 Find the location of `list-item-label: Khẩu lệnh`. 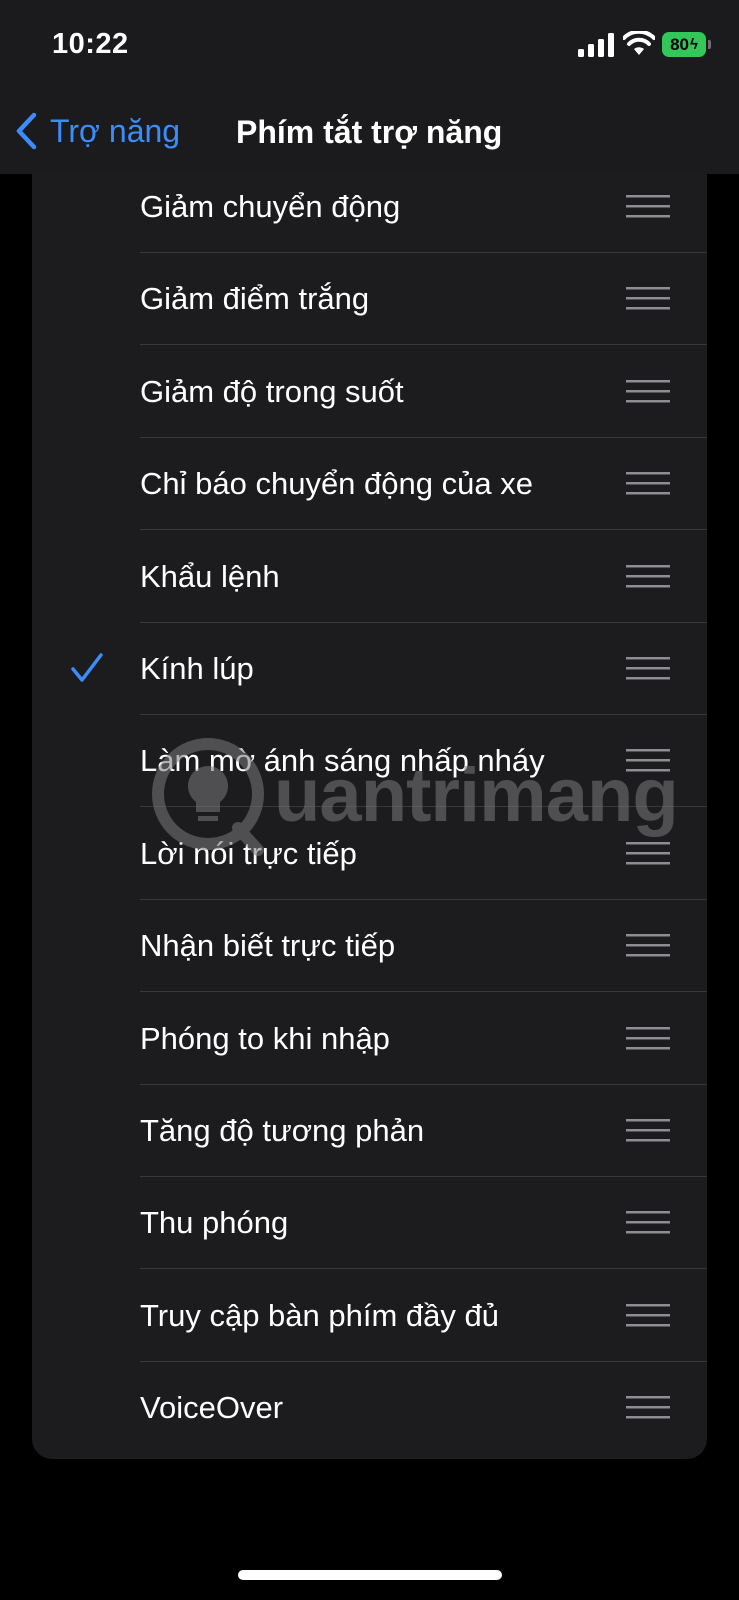

list-item-label: Khẩu lệnh is located at coordinates (210, 576).